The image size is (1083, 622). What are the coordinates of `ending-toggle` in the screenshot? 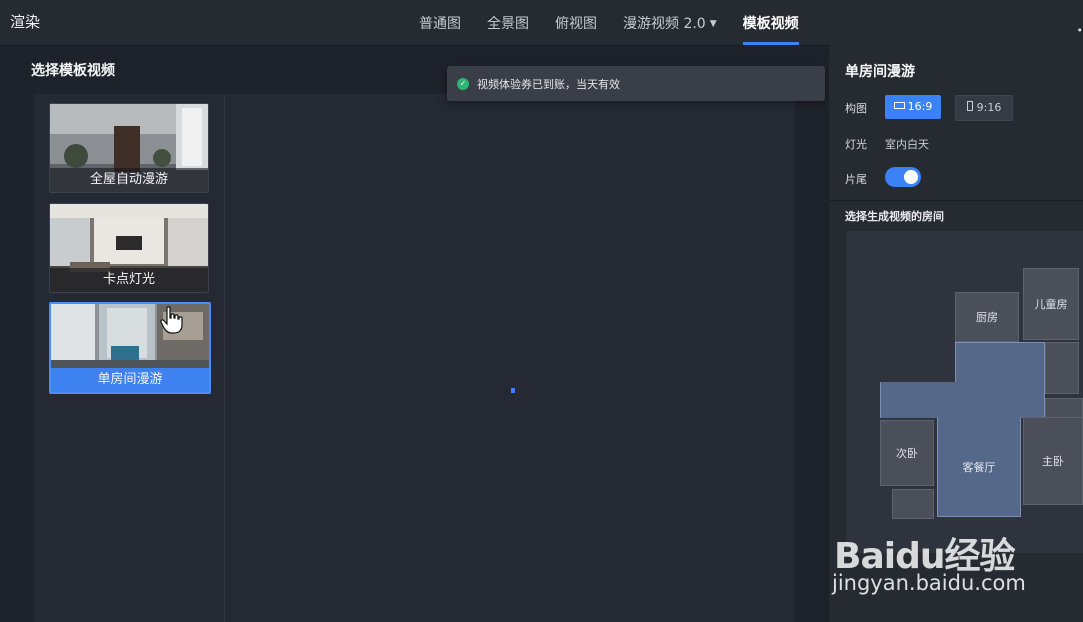 It's located at (903, 177).